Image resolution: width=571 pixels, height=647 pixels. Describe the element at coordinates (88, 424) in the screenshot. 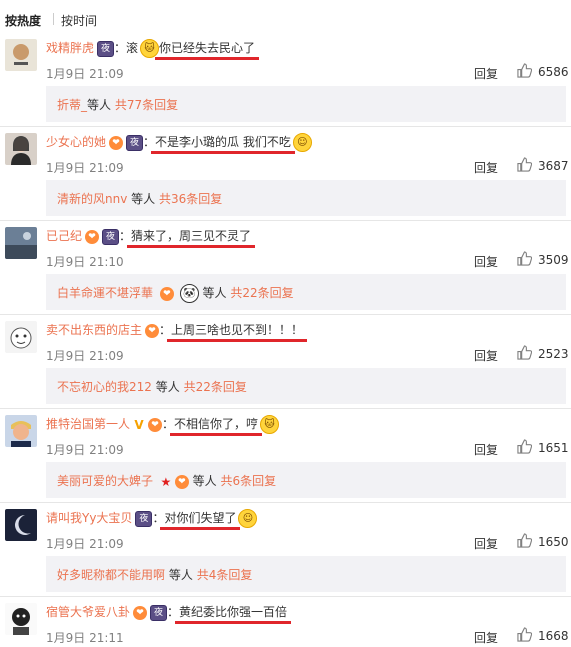

I see `username: 推特治国第一人` at that location.